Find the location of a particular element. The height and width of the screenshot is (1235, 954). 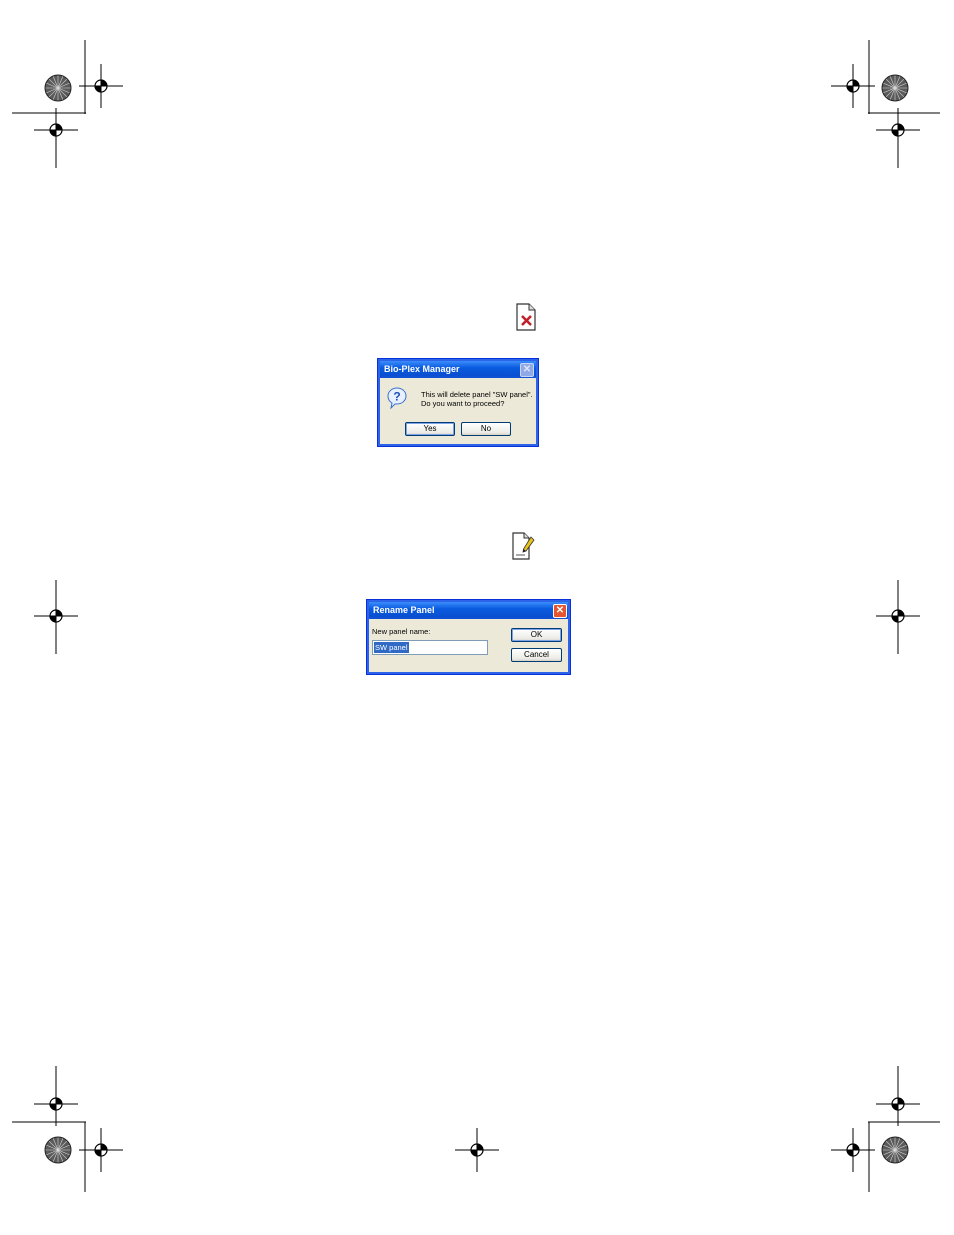

dialog-title: Bio-Plex Manager is located at coordinates (458, 369).